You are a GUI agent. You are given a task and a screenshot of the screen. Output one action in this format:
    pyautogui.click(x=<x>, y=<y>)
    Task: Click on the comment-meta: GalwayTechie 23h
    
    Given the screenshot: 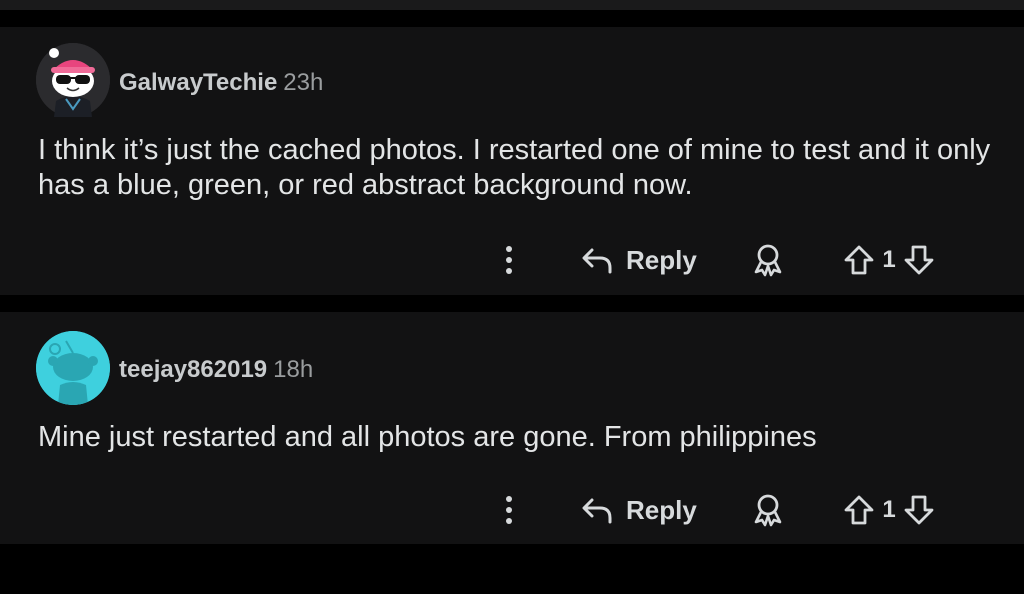 What is the action you would take?
    pyautogui.click(x=221, y=83)
    